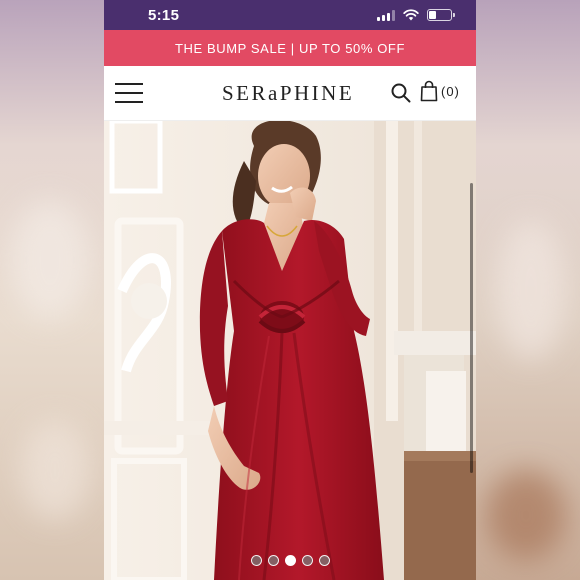  I want to click on cellular-signal-icon, so click(386, 15).